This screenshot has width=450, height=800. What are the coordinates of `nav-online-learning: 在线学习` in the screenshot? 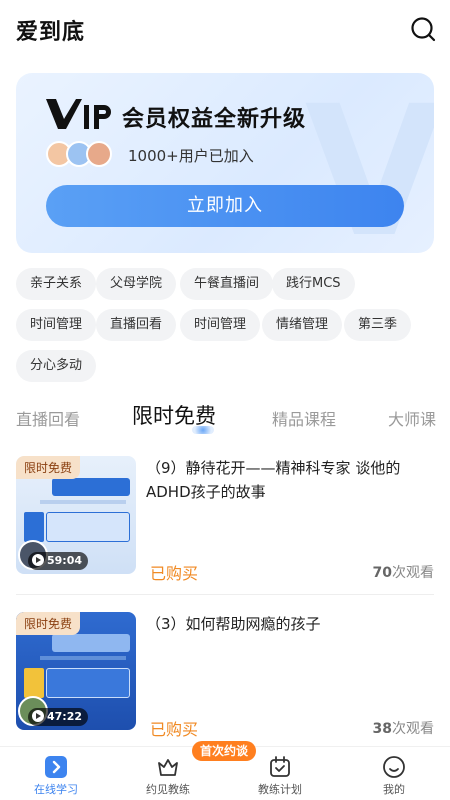 It's located at (56, 773).